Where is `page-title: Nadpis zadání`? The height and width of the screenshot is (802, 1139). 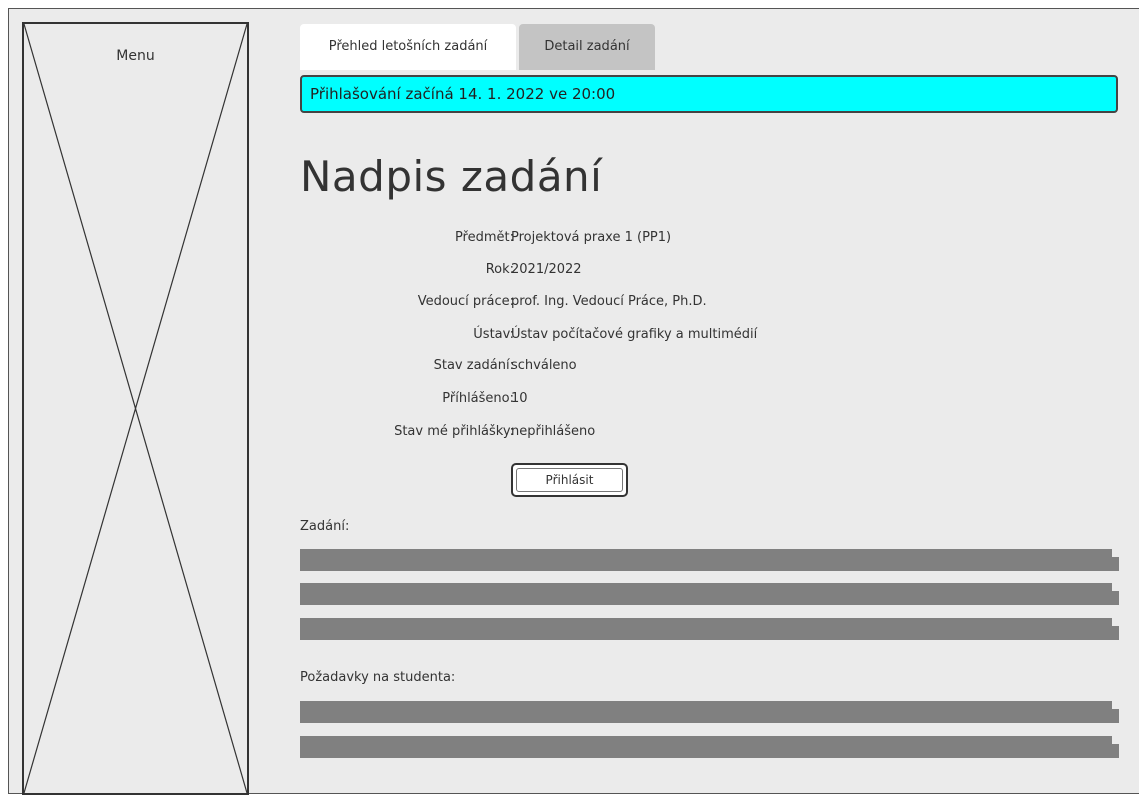 page-title: Nadpis zadání is located at coordinates (451, 176).